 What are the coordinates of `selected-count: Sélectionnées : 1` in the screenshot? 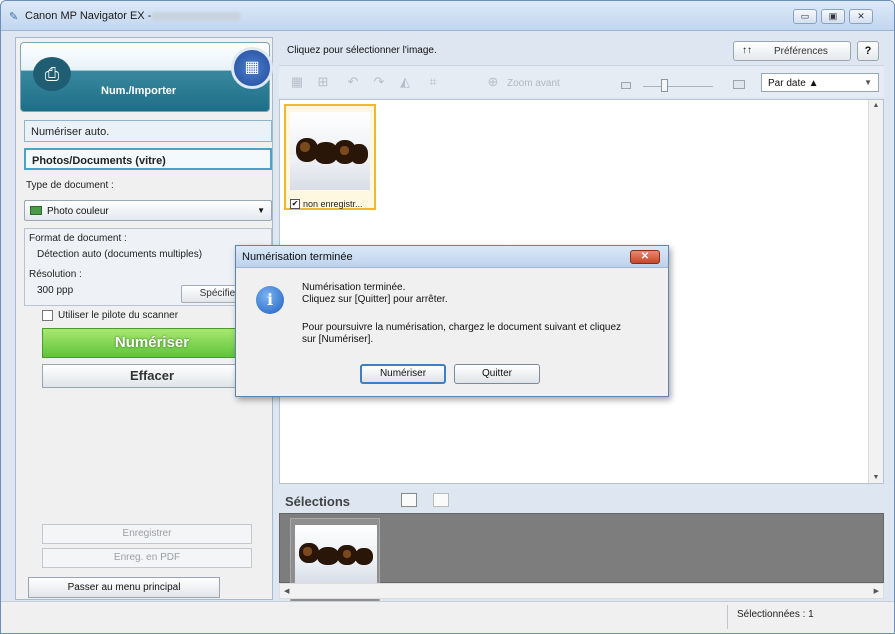 It's located at (775, 614).